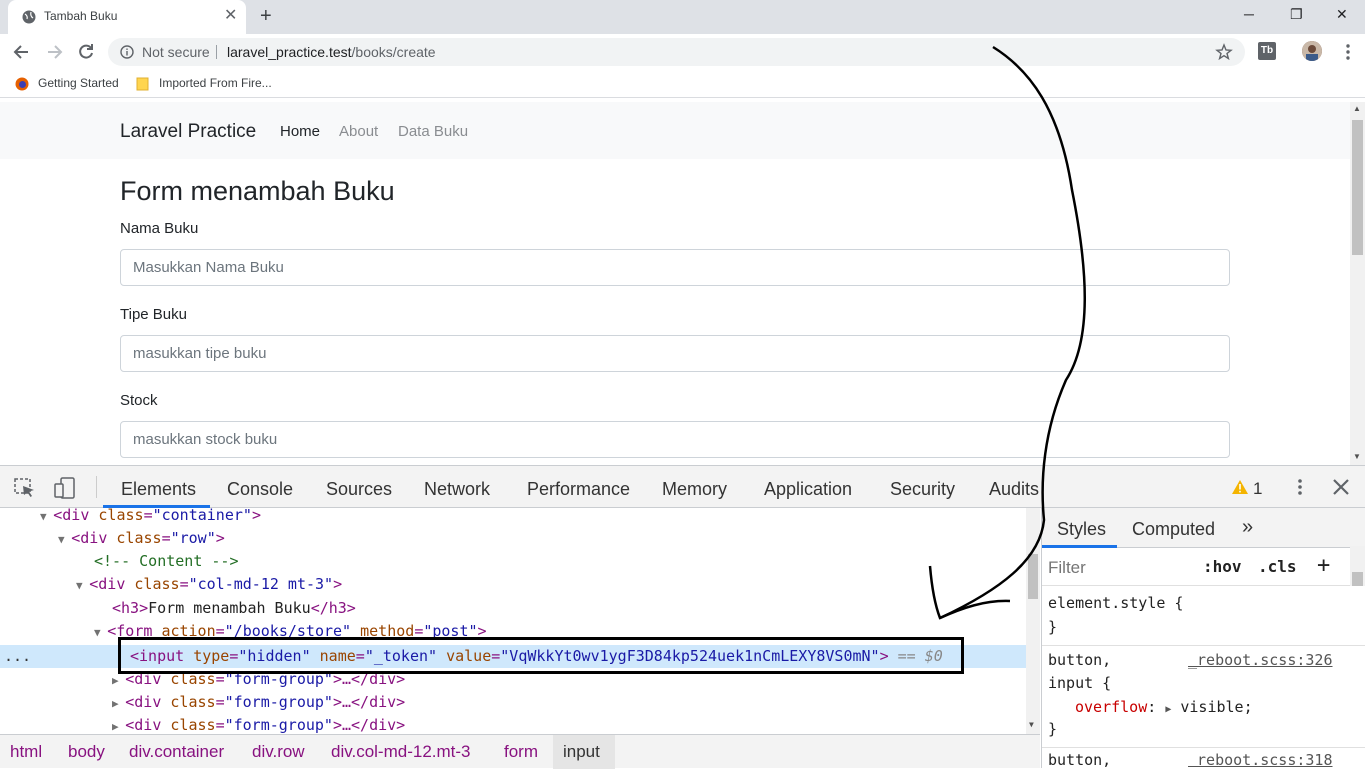 Image resolution: width=1365 pixels, height=769 pixels. I want to click on minimize-icon: ─, so click(1249, 14).